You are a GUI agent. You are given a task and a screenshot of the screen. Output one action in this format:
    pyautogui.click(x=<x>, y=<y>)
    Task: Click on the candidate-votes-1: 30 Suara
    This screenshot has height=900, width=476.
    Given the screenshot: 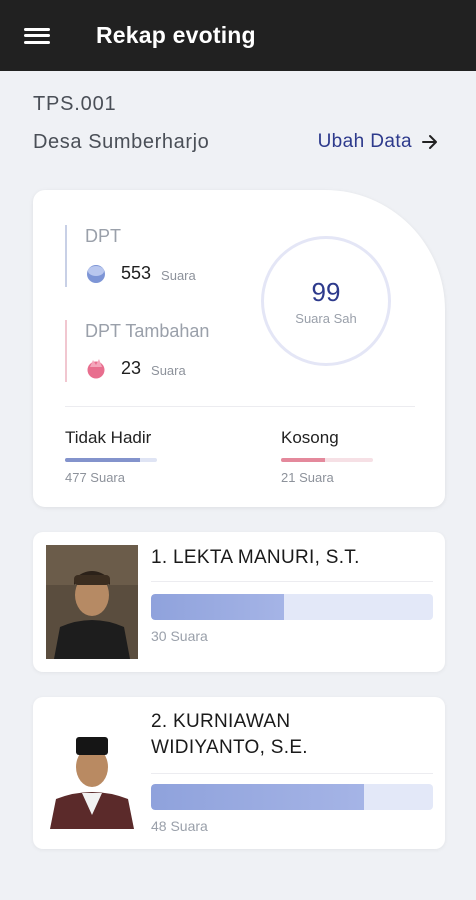 What is the action you would take?
    pyautogui.click(x=179, y=636)
    